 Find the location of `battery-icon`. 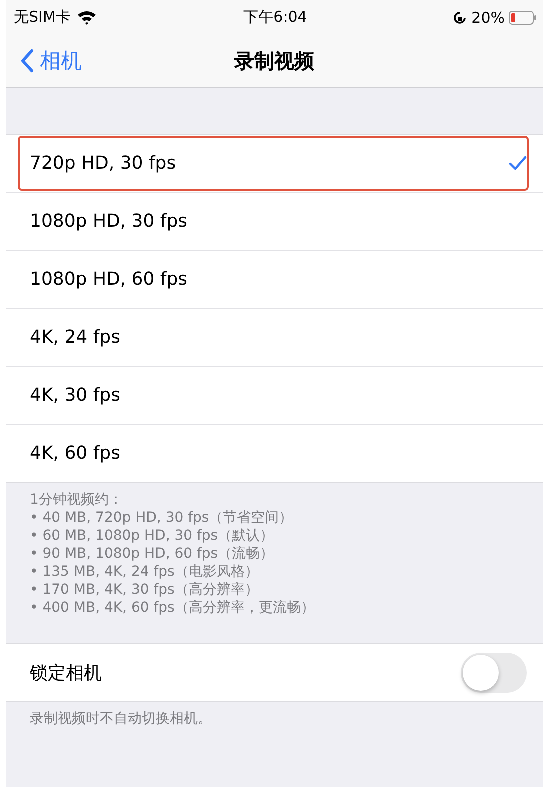

battery-icon is located at coordinates (523, 17).